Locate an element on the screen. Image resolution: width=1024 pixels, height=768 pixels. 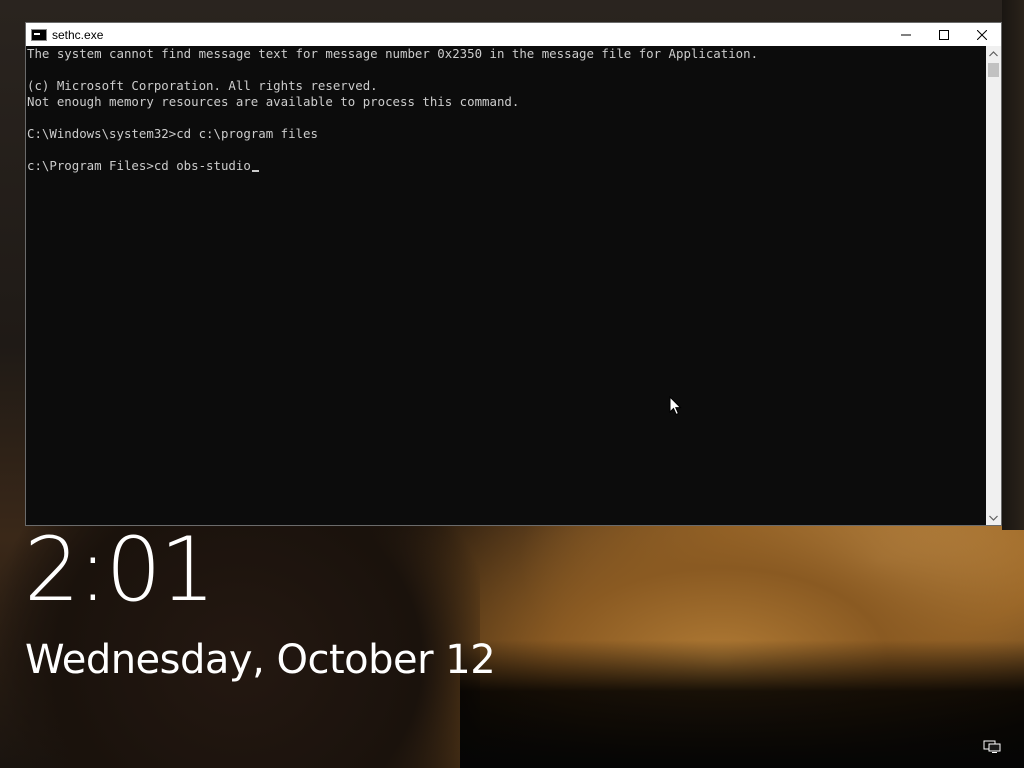
close-button is located at coordinates (982, 34).